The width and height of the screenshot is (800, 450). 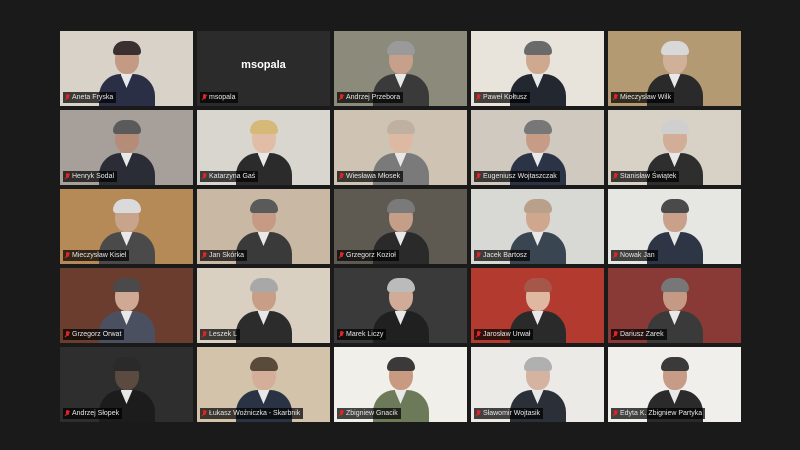 I want to click on participant-name-tag: Wiesława Młosek, so click(x=370, y=176).